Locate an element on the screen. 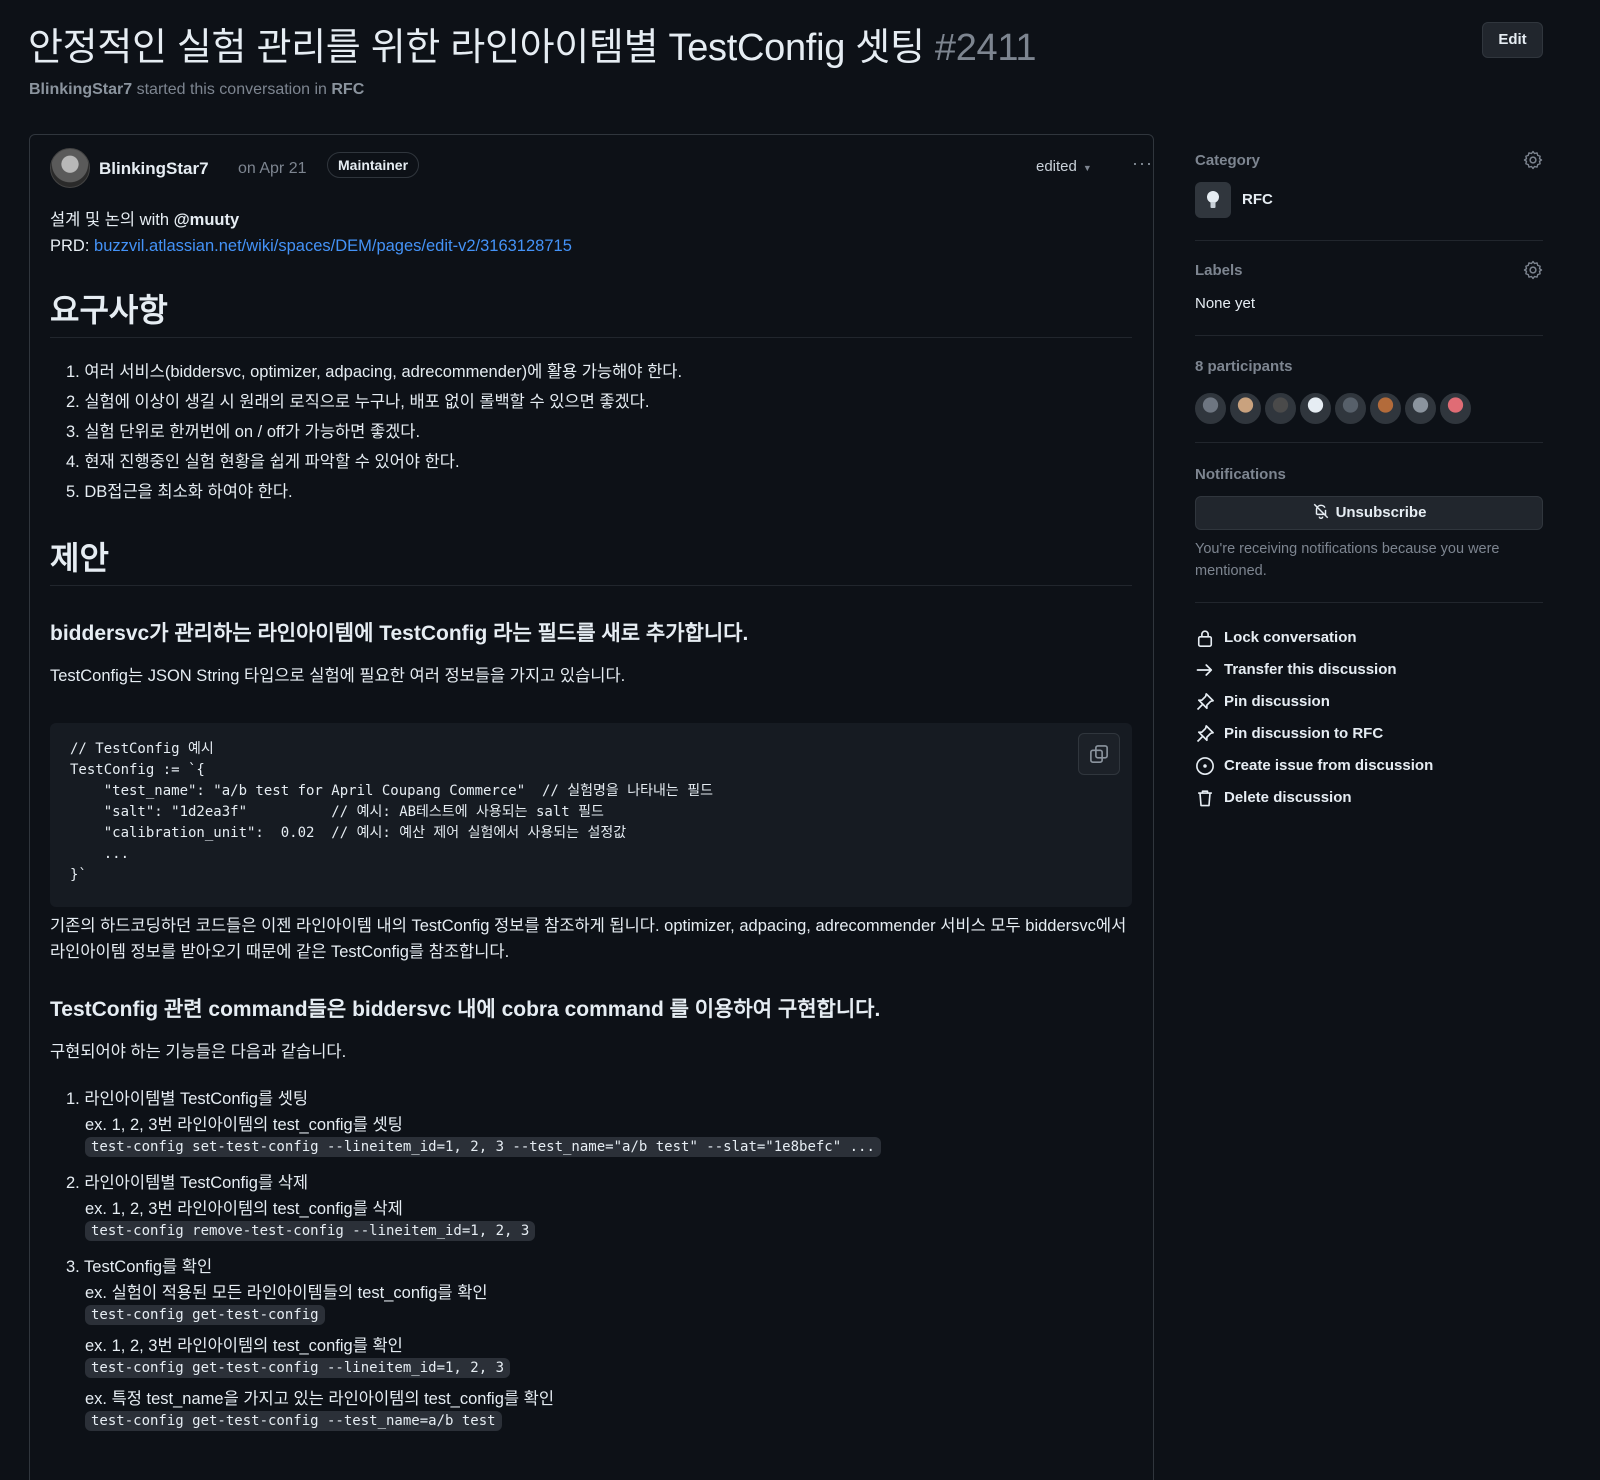 The height and width of the screenshot is (1480, 1600). subtitle-category-link: RFC is located at coordinates (347, 89).